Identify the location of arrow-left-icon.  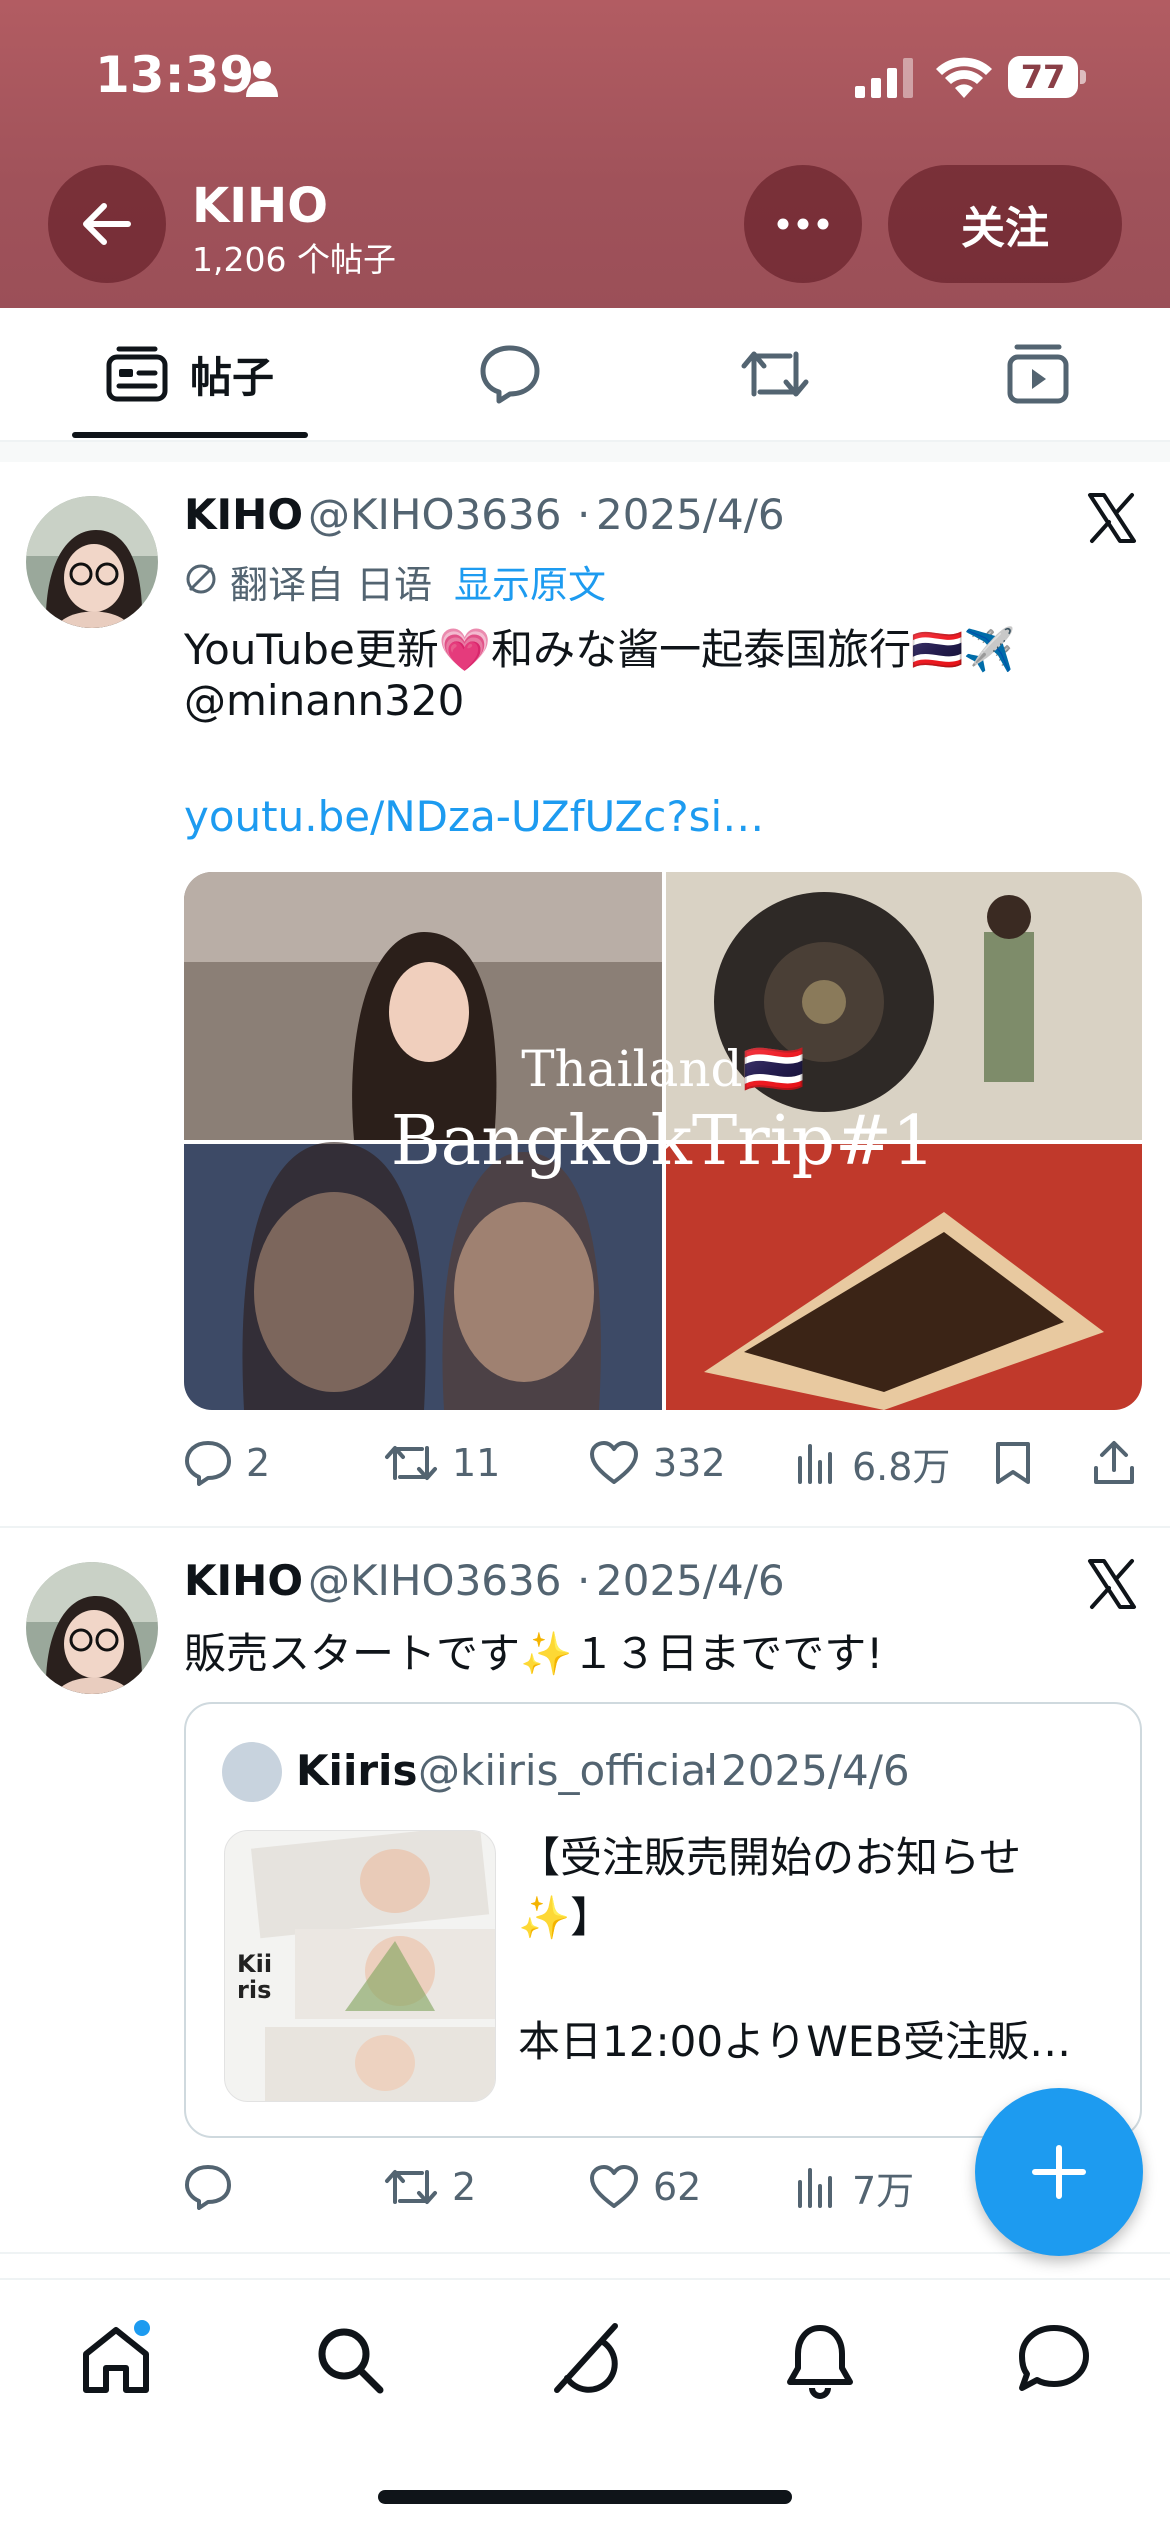
(107, 224).